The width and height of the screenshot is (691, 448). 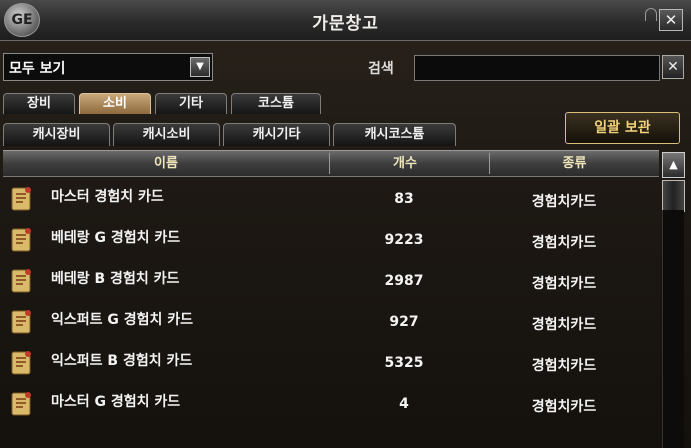 What do you see at coordinates (166, 134) in the screenshot?
I see `subtab-cash-consumable: 캐시소비` at bounding box center [166, 134].